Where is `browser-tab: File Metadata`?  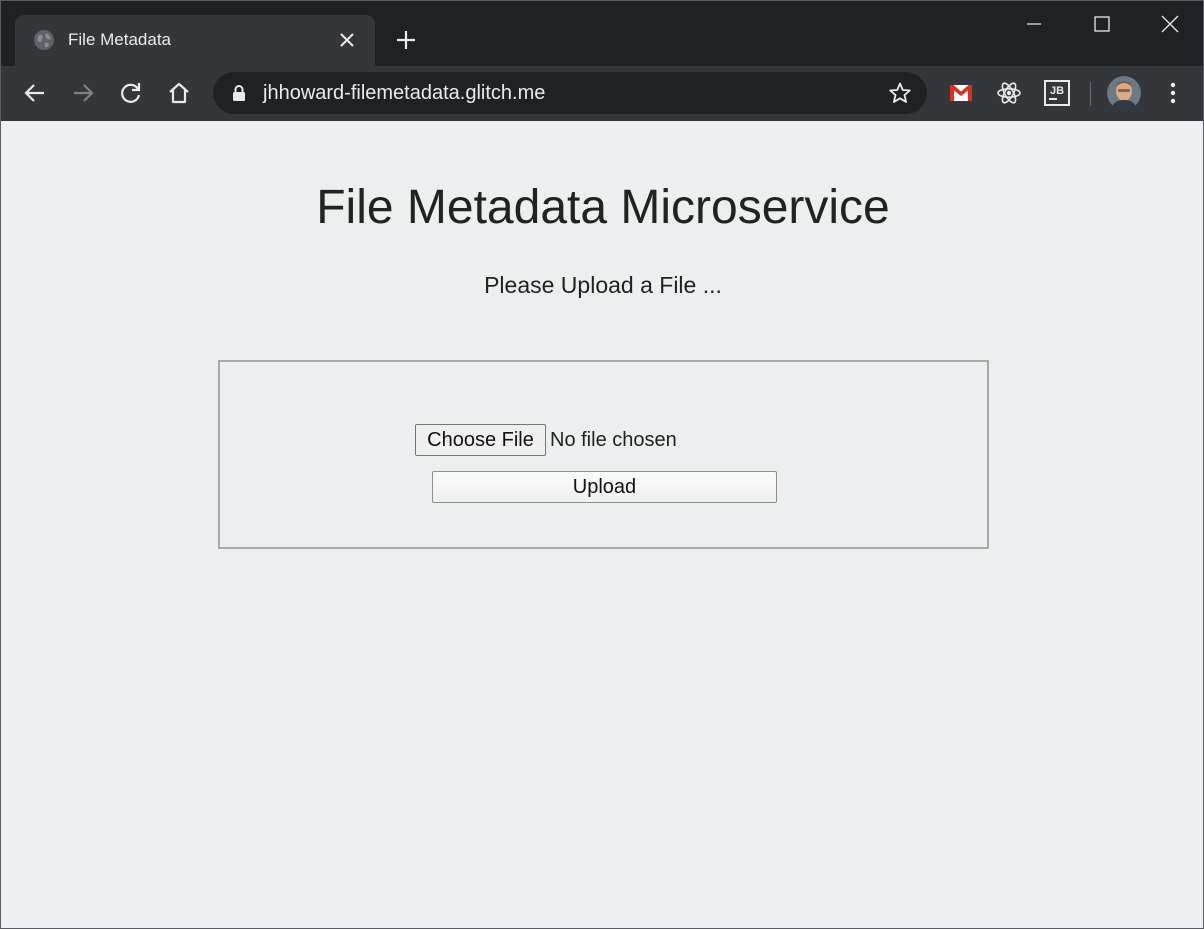 browser-tab: File Metadata is located at coordinates (195, 40).